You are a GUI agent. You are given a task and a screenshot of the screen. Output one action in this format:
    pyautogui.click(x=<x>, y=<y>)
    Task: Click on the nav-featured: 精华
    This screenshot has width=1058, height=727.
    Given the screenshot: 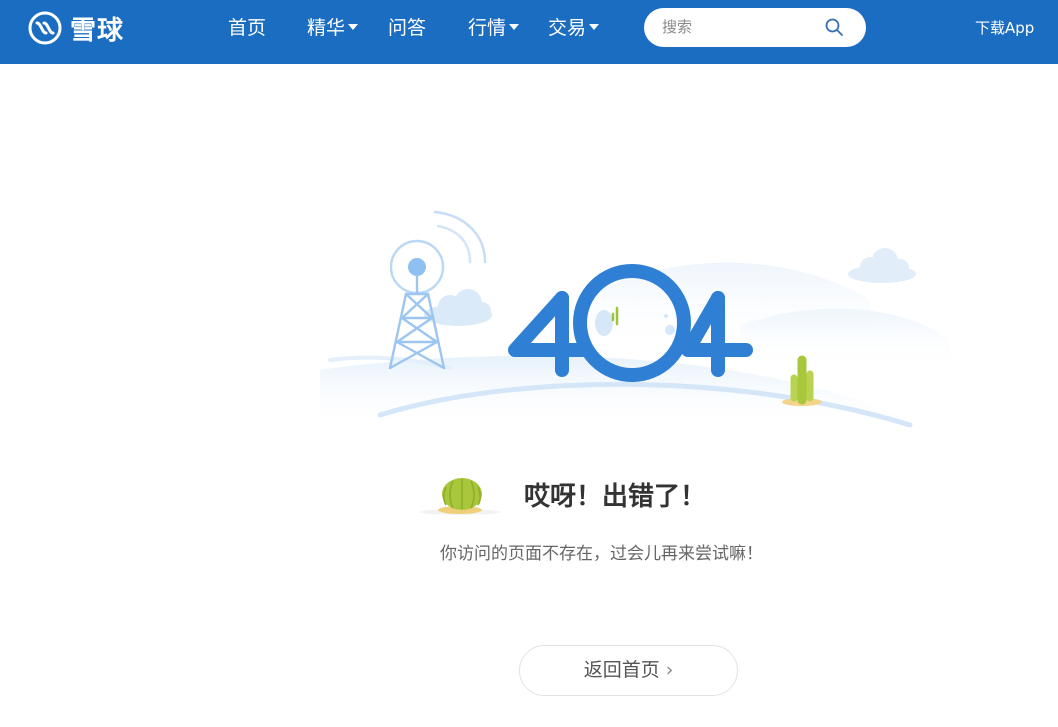 What is the action you would take?
    pyautogui.click(x=333, y=28)
    